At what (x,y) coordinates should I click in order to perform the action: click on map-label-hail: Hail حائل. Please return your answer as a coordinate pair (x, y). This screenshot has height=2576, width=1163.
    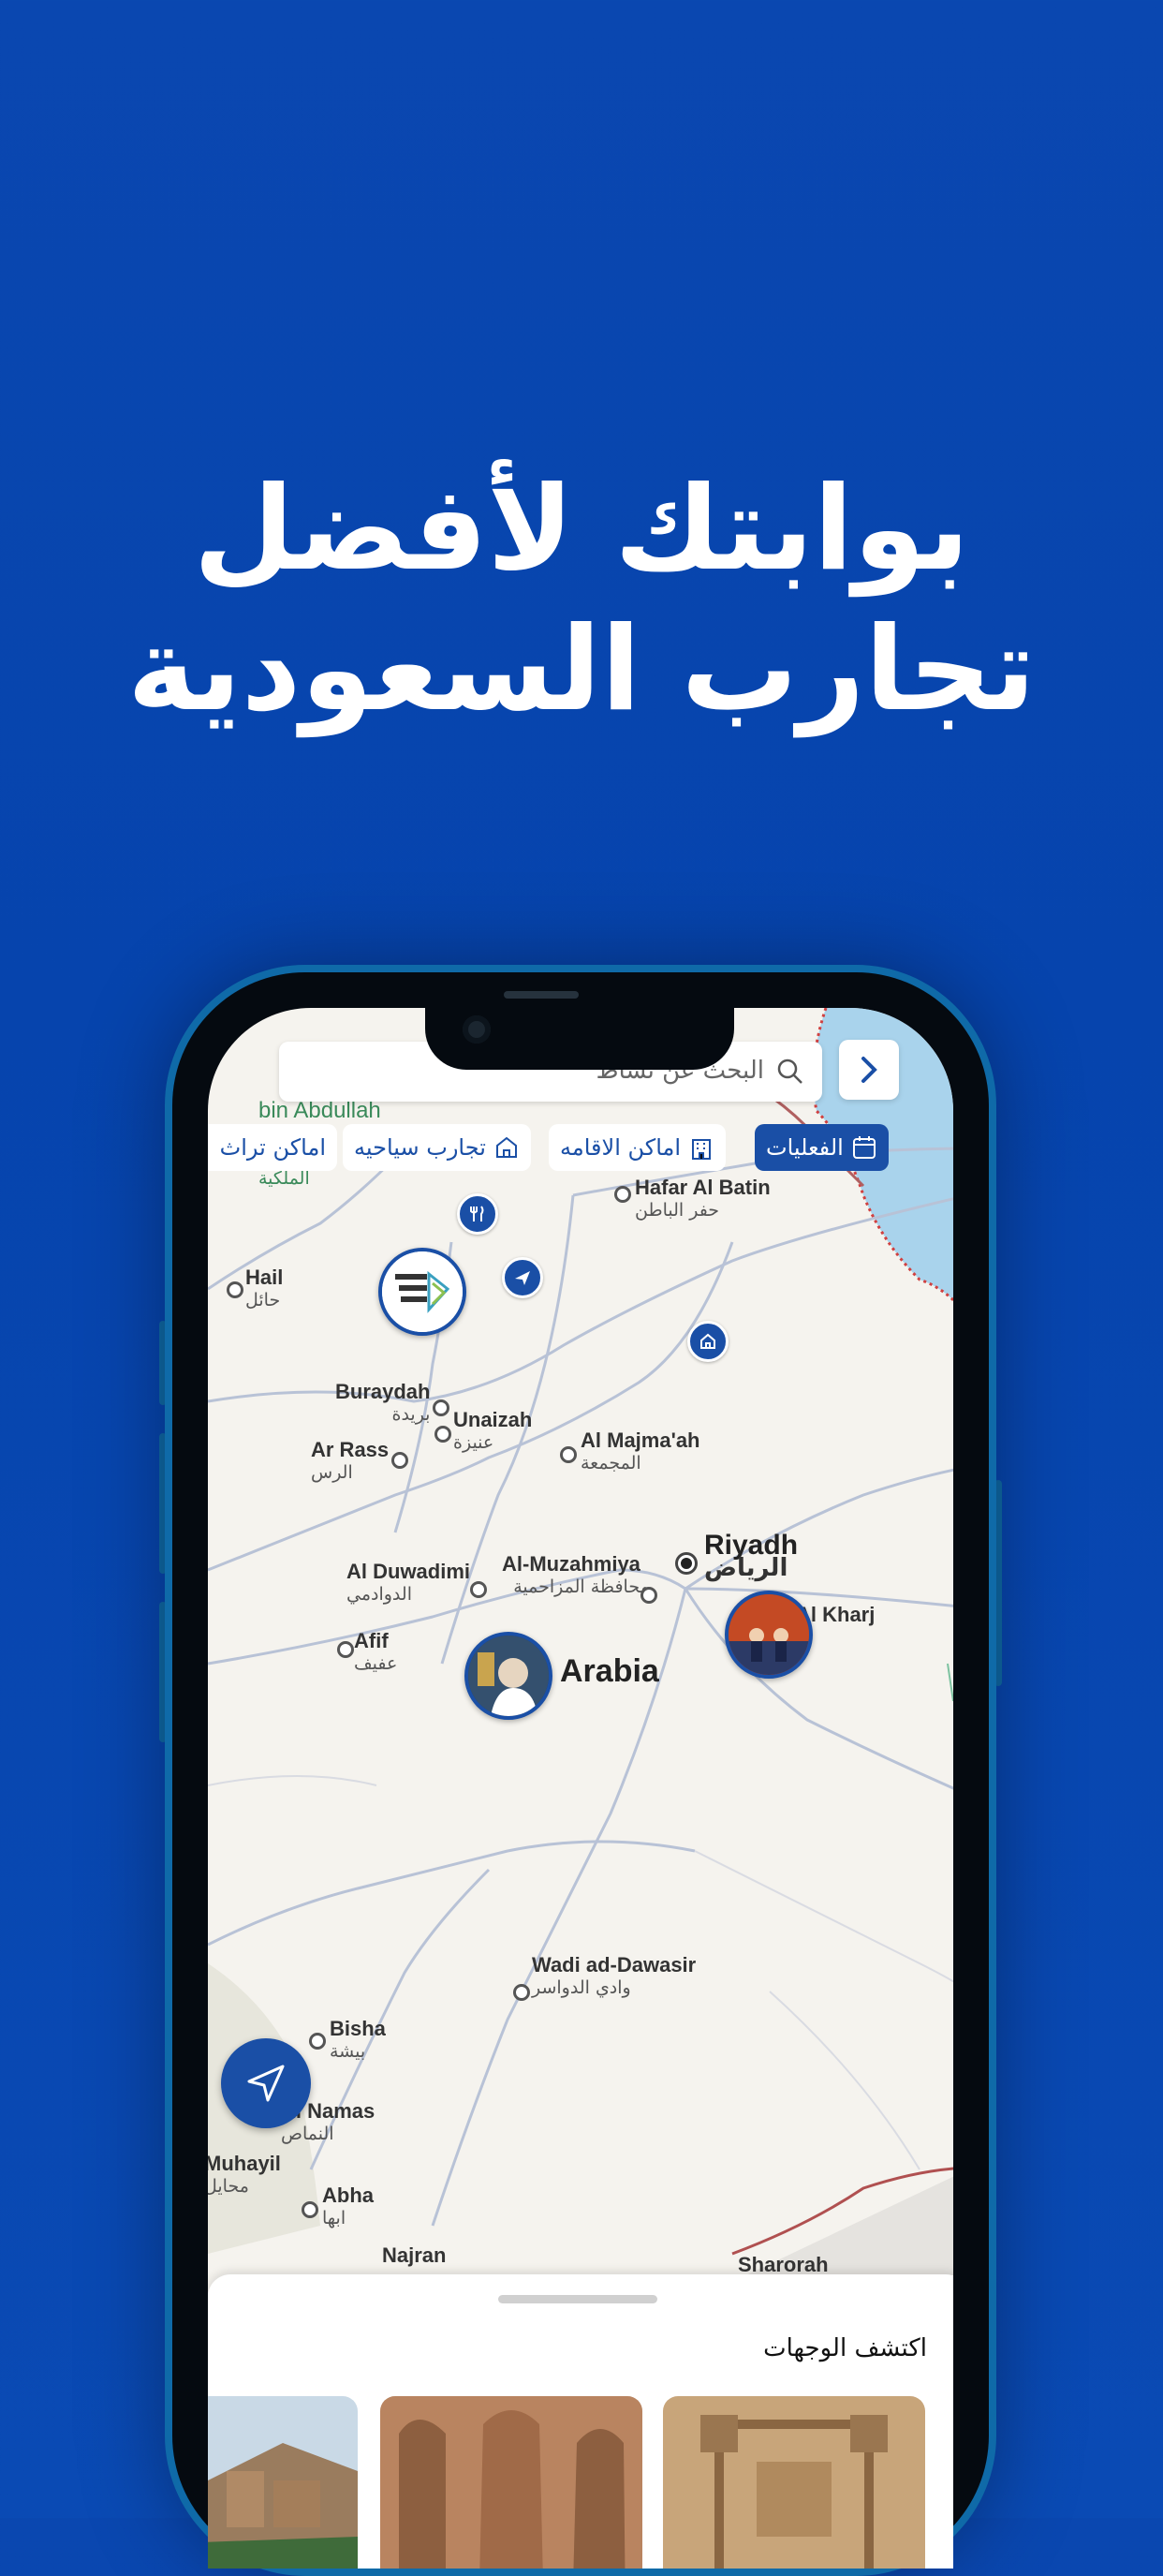
    Looking at the image, I should click on (264, 1288).